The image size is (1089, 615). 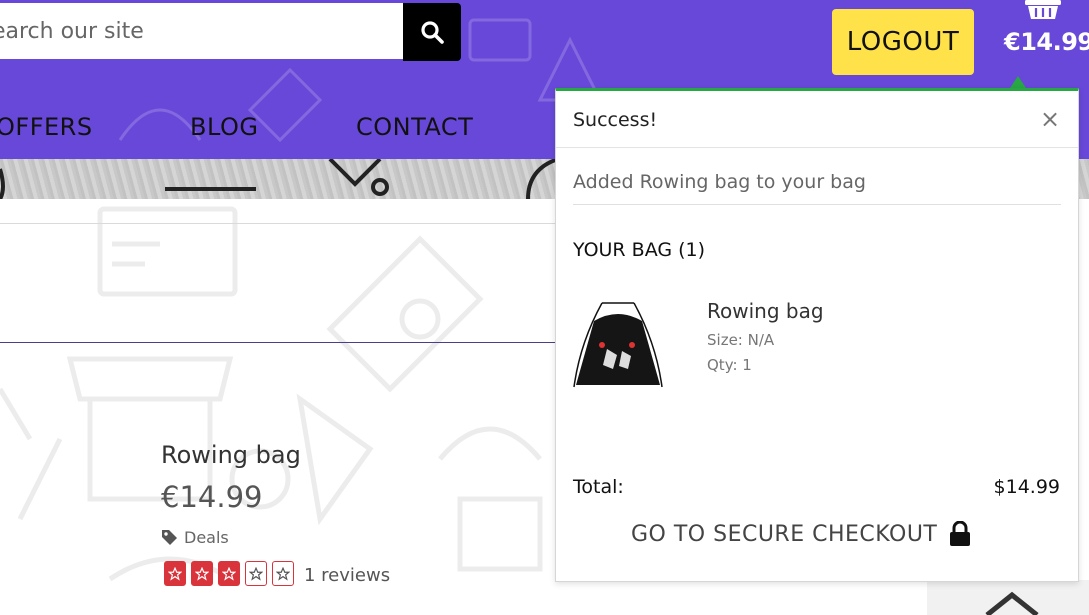 I want to click on review-count: 1 reviews, so click(x=347, y=575).